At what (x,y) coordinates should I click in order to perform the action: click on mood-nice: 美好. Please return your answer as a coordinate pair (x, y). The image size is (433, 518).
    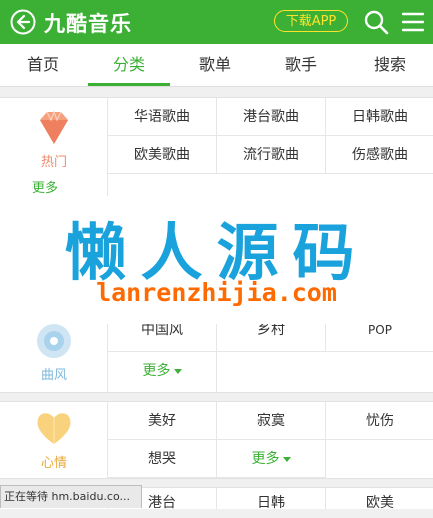
    Looking at the image, I should click on (162, 421).